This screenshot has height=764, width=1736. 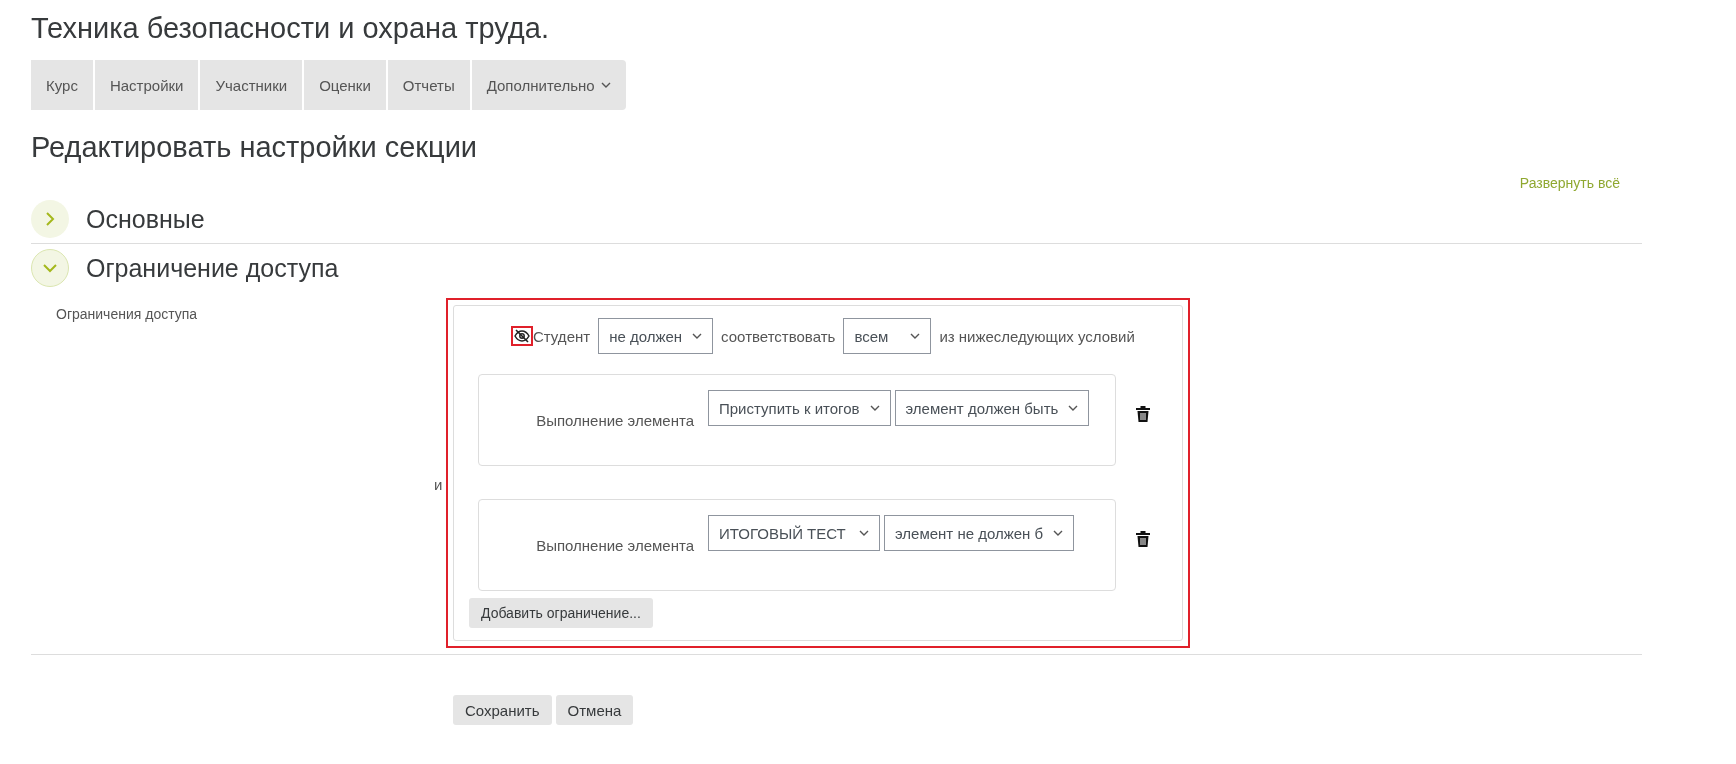 I want to click on form-button: Сохранить, so click(x=502, y=710).